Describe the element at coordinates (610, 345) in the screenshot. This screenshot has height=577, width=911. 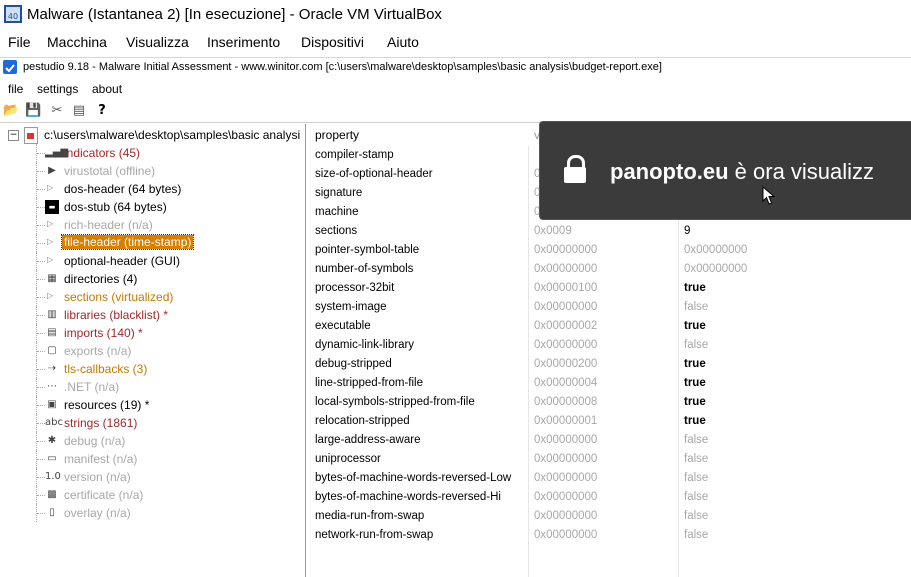
I see `table-row: dynamic-link-library 0x00000000 false` at that location.